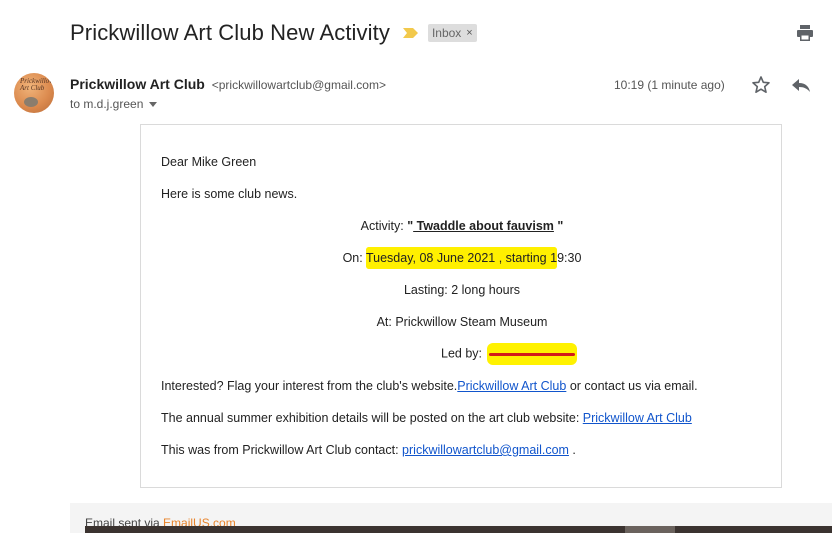  I want to click on led-by-line: Led by:, so click(509, 354).